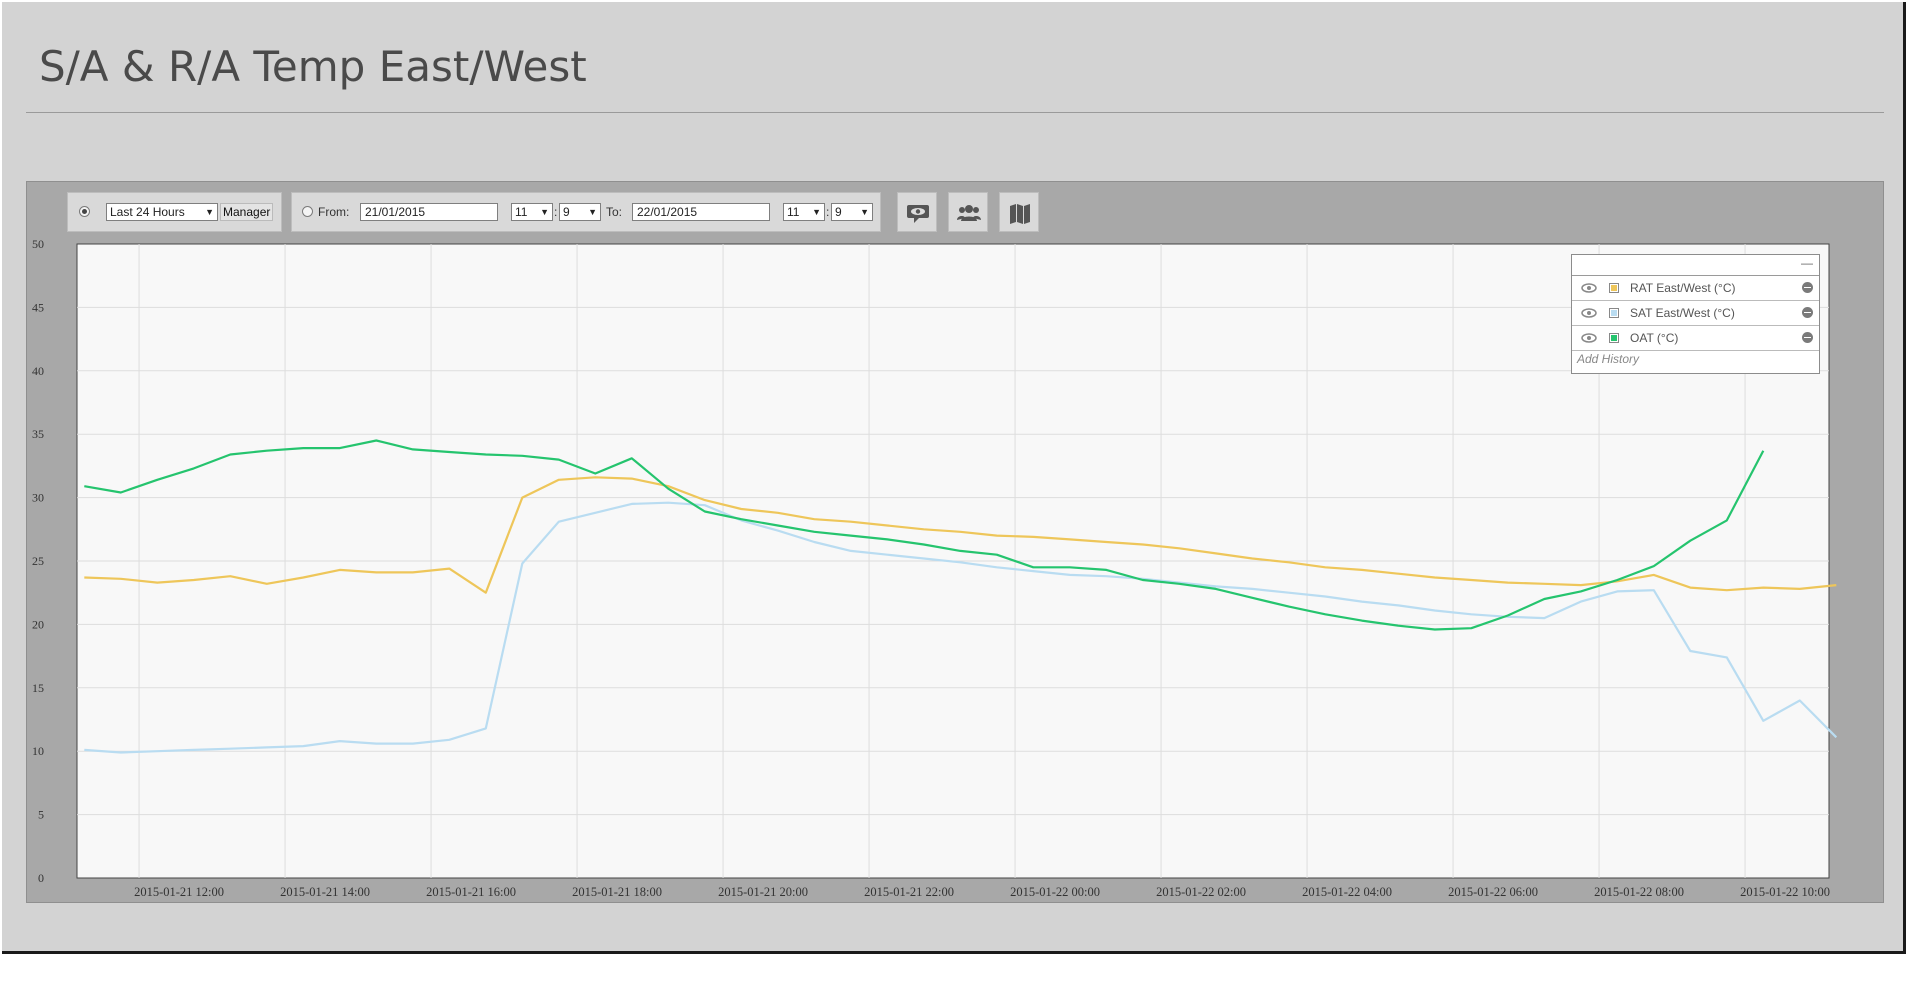 This screenshot has width=1912, height=997. Describe the element at coordinates (1785, 892) in the screenshot. I see `x-tick-label: 2015-01-22 10:00` at that location.